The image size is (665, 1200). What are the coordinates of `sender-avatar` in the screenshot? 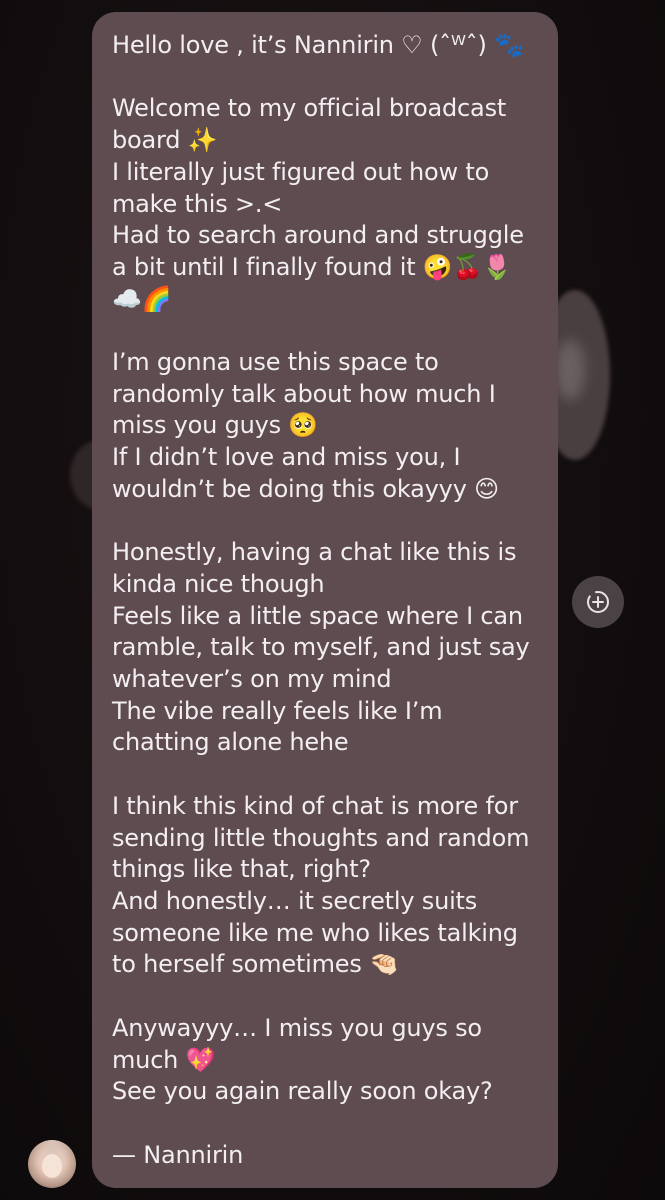 It's located at (52, 1164).